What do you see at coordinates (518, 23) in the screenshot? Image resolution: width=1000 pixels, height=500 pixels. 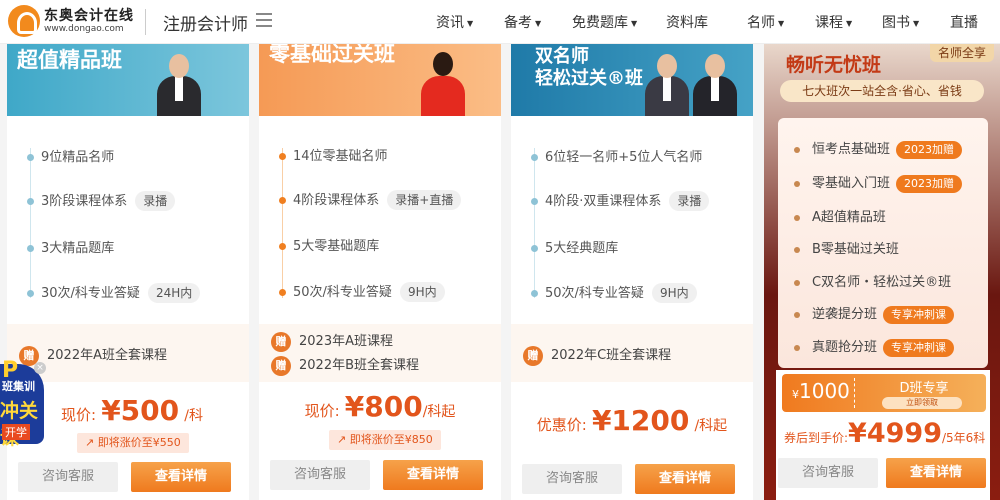 I see `nav-label: 备考` at bounding box center [518, 23].